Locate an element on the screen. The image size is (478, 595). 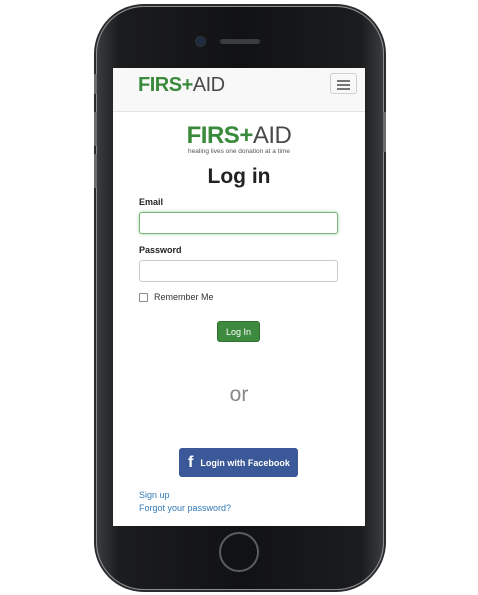
navbar-brand: FIRS+AID is located at coordinates (181, 85).